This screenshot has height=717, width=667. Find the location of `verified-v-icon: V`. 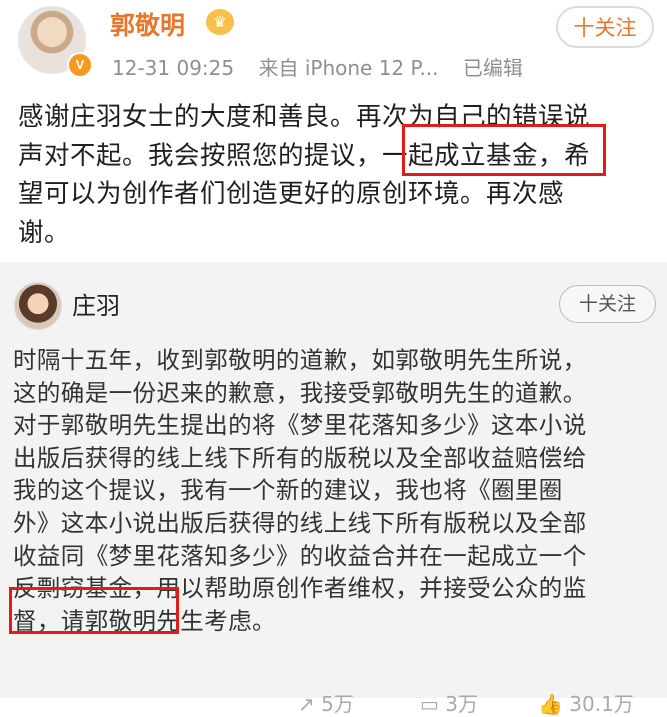

verified-v-icon: V is located at coordinates (80, 65).